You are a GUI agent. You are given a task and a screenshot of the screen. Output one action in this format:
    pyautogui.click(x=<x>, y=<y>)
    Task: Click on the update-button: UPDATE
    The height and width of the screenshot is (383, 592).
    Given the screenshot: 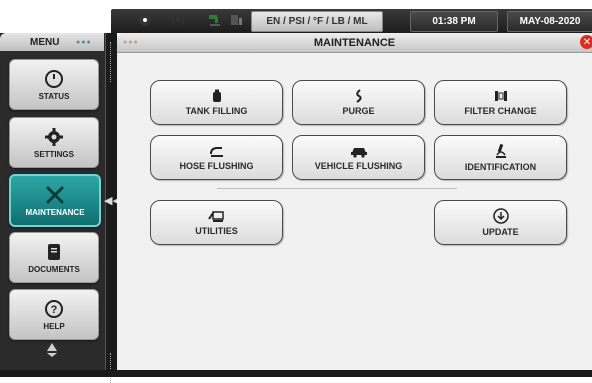 What is the action you would take?
    pyautogui.click(x=500, y=222)
    